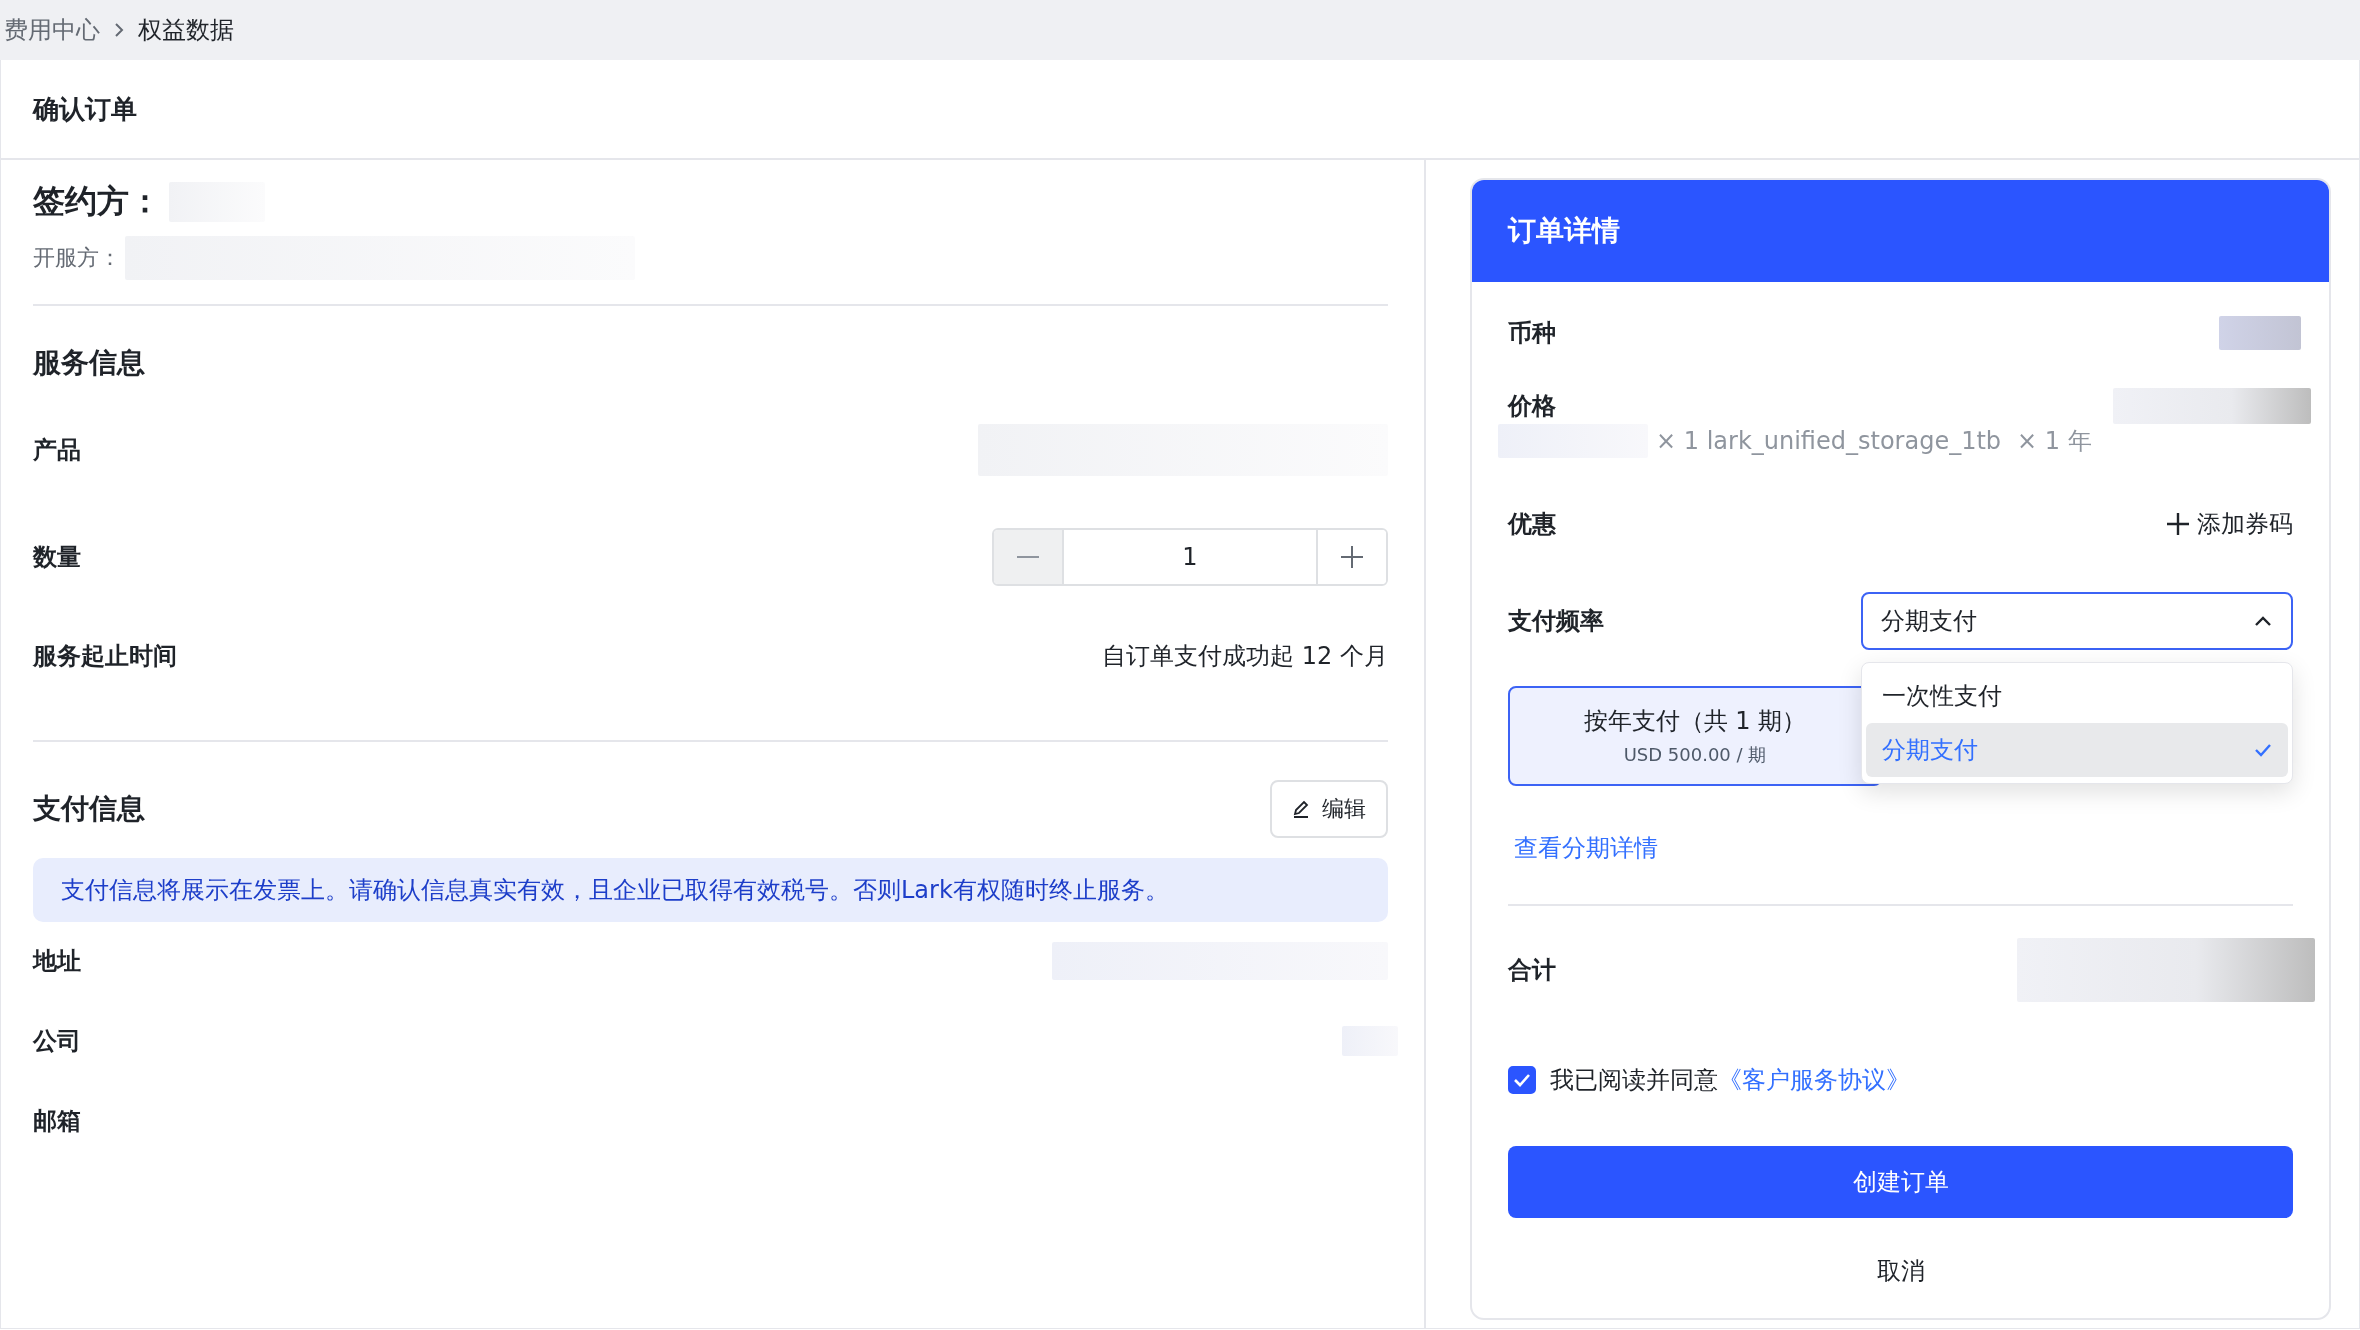  What do you see at coordinates (710, 890) in the screenshot?
I see `info-notice: 支付信息将展示在发票上。请确认信息真实有效，且企业已取得有效税号。否则Lark有权随时终止服务。` at bounding box center [710, 890].